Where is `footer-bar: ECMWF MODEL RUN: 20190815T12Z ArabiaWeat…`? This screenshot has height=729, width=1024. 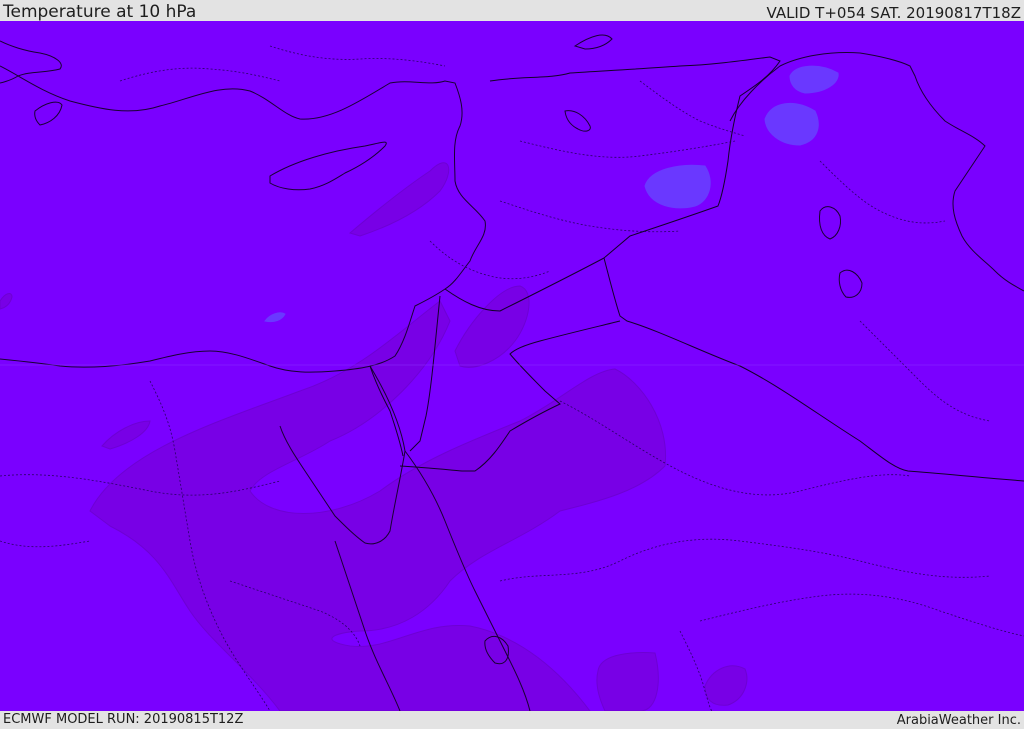 footer-bar: ECMWF MODEL RUN: 20190815T12Z ArabiaWeat… is located at coordinates (512, 720).